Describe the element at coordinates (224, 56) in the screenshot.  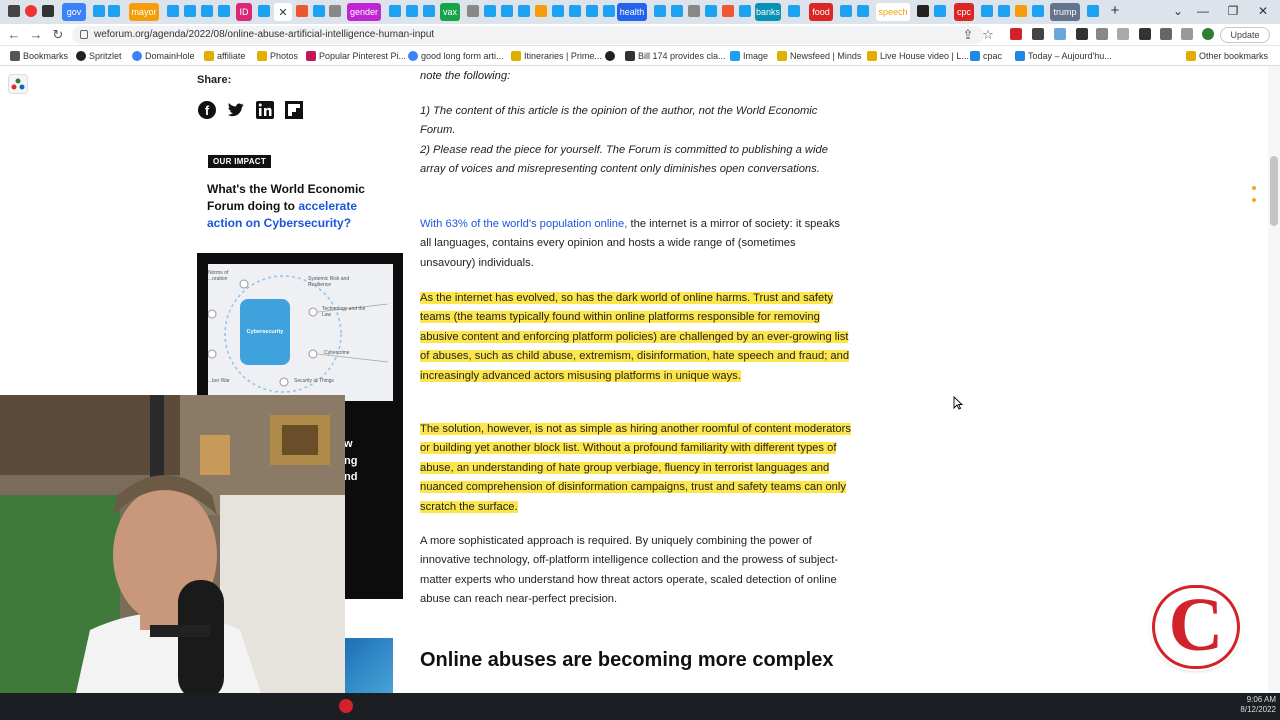
I see `bookmark-item: affiliate` at that location.